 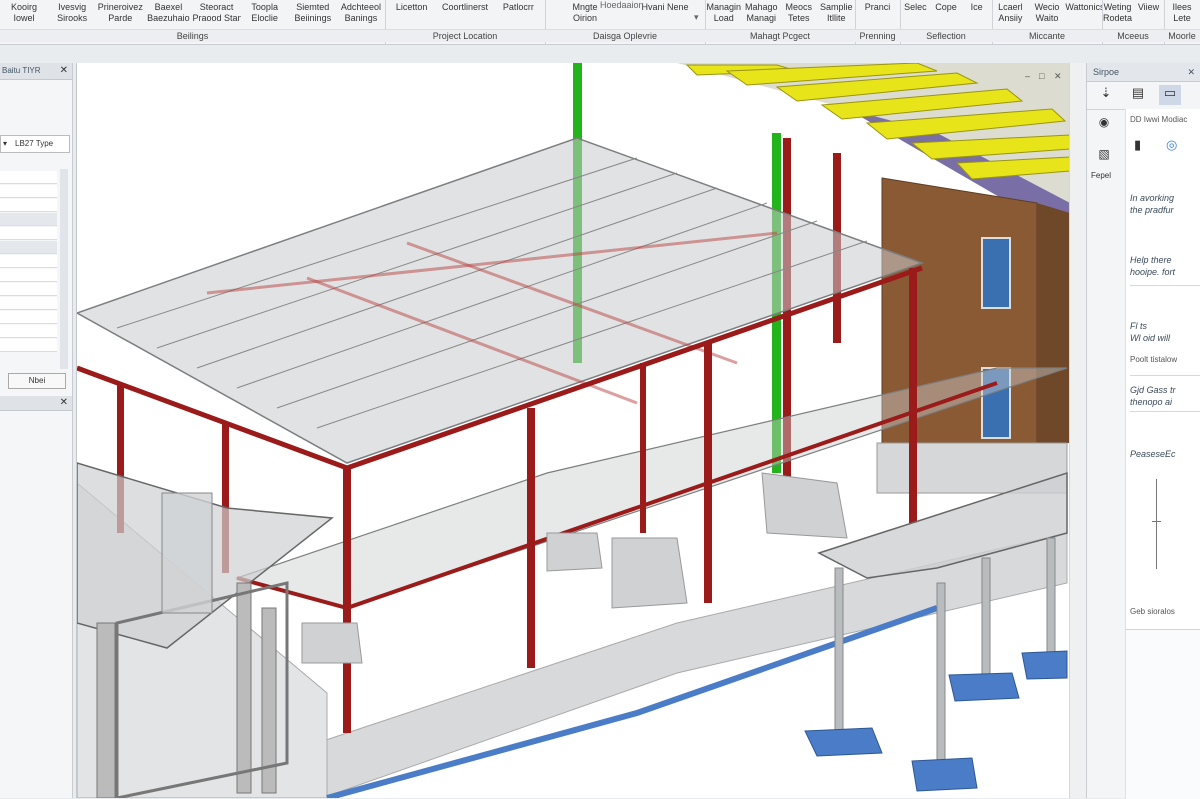 I want to click on message-line: Wl oid will, so click(x=1150, y=338).